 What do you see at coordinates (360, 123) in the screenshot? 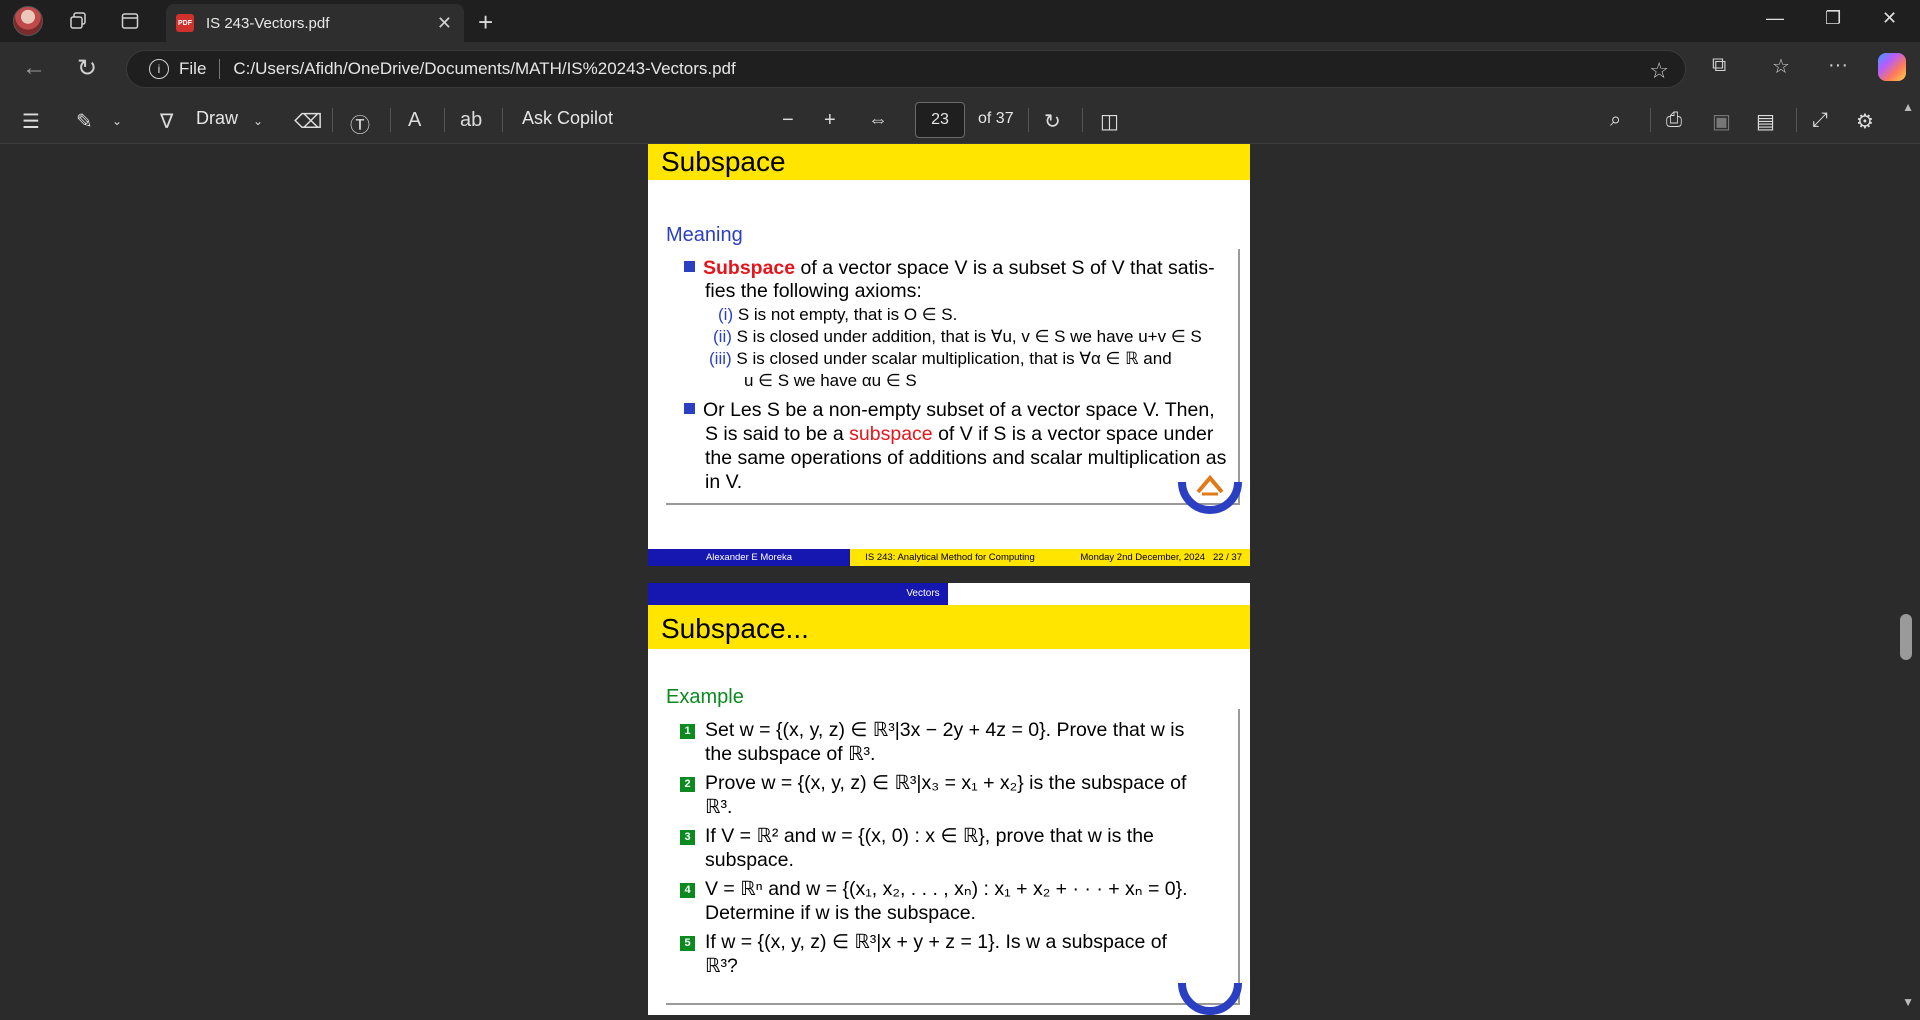
I see `text-box-icon: Ⓣ` at bounding box center [360, 123].